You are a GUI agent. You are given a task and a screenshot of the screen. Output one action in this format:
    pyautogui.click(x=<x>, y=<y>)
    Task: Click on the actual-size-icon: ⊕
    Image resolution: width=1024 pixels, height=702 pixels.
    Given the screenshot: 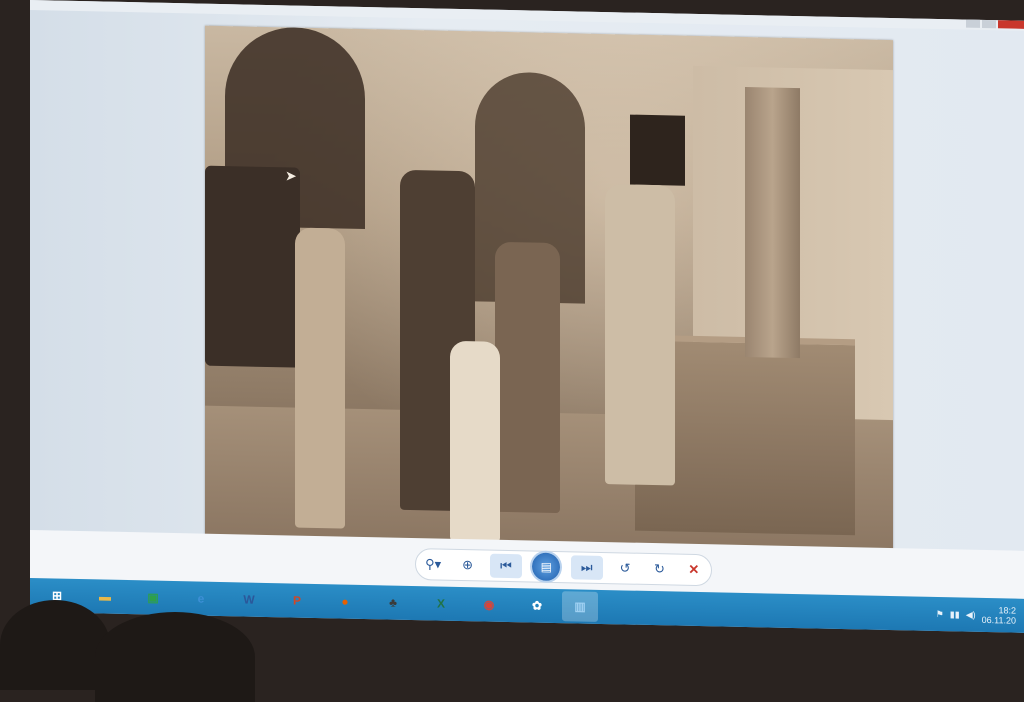 What is the action you would take?
    pyautogui.click(x=468, y=565)
    